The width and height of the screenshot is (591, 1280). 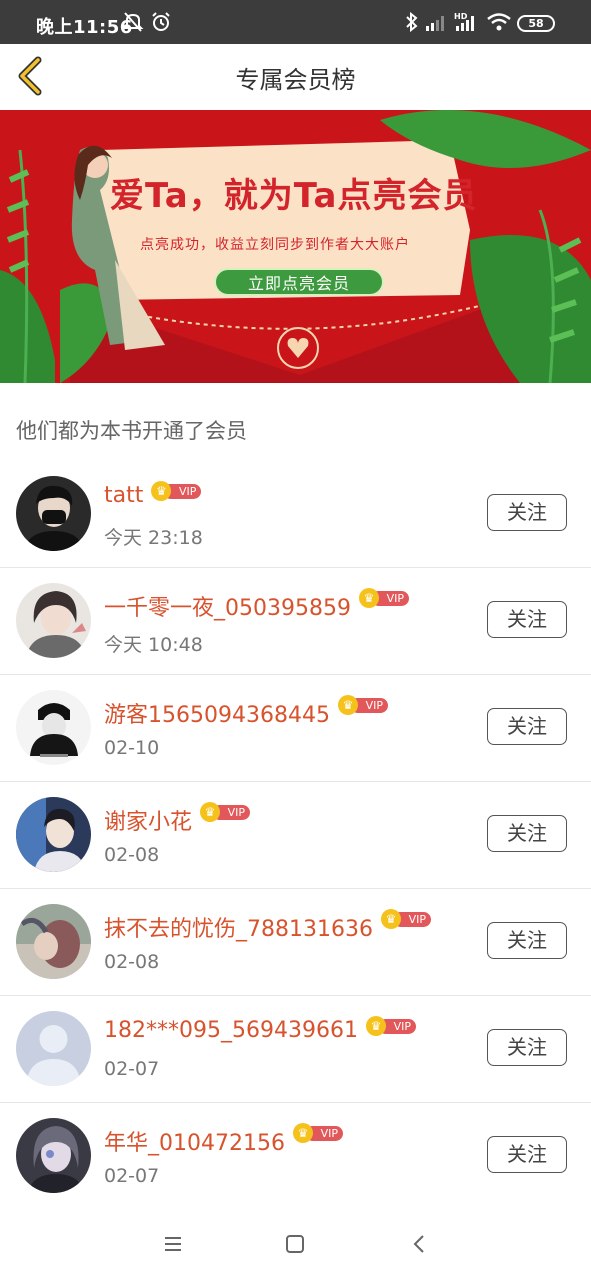 I want to click on username-text: 谢家小花, so click(x=148, y=822).